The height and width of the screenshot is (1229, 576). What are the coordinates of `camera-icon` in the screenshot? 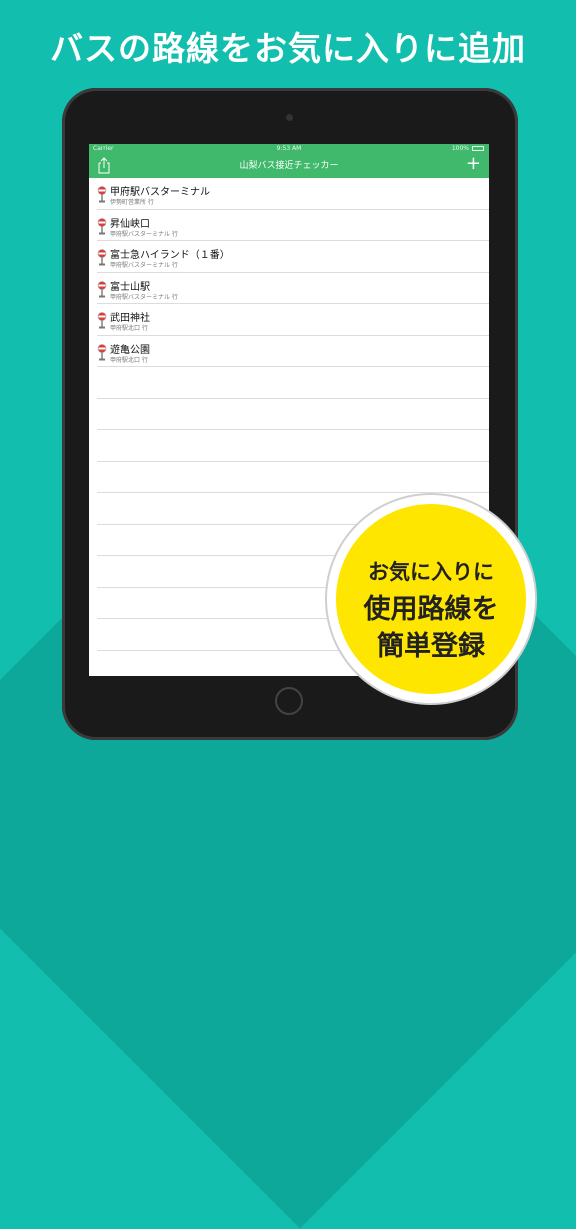 It's located at (289, 117).